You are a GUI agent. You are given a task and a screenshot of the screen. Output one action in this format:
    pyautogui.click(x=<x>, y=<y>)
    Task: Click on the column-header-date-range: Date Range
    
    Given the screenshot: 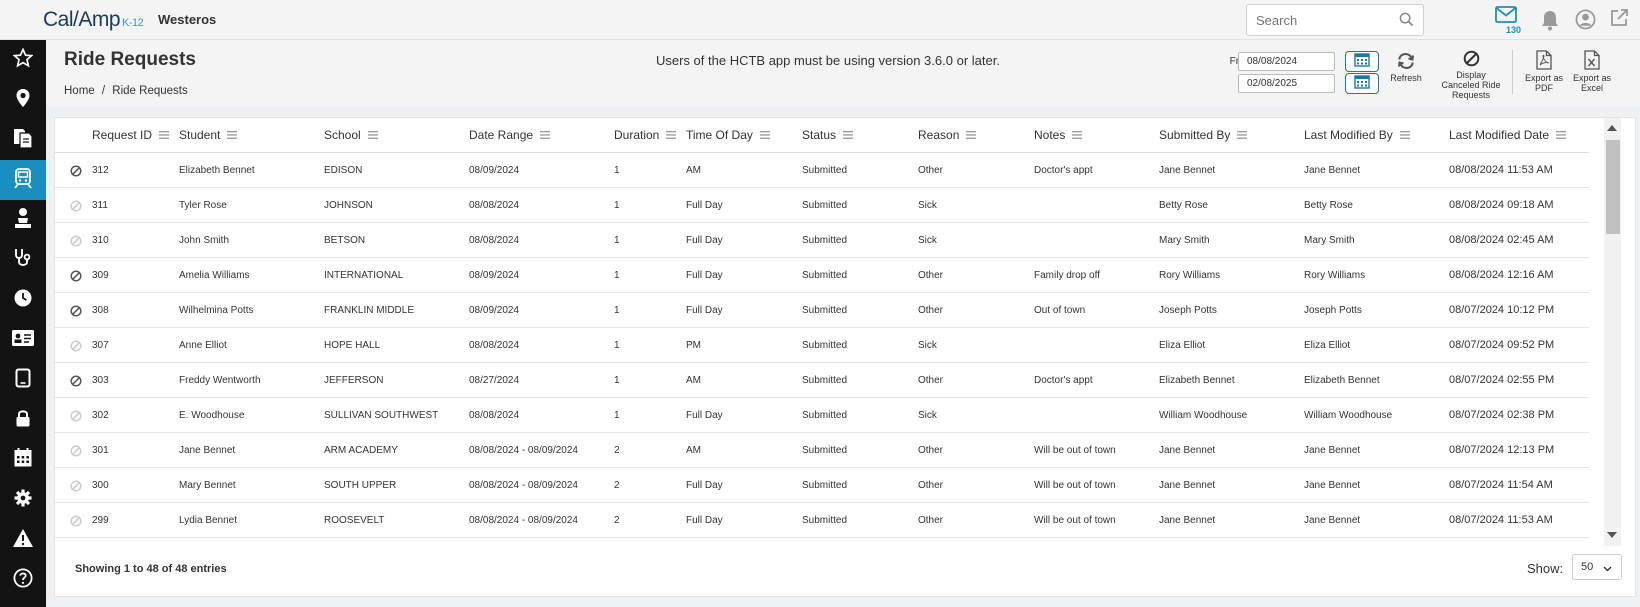 What is the action you would take?
    pyautogui.click(x=510, y=135)
    